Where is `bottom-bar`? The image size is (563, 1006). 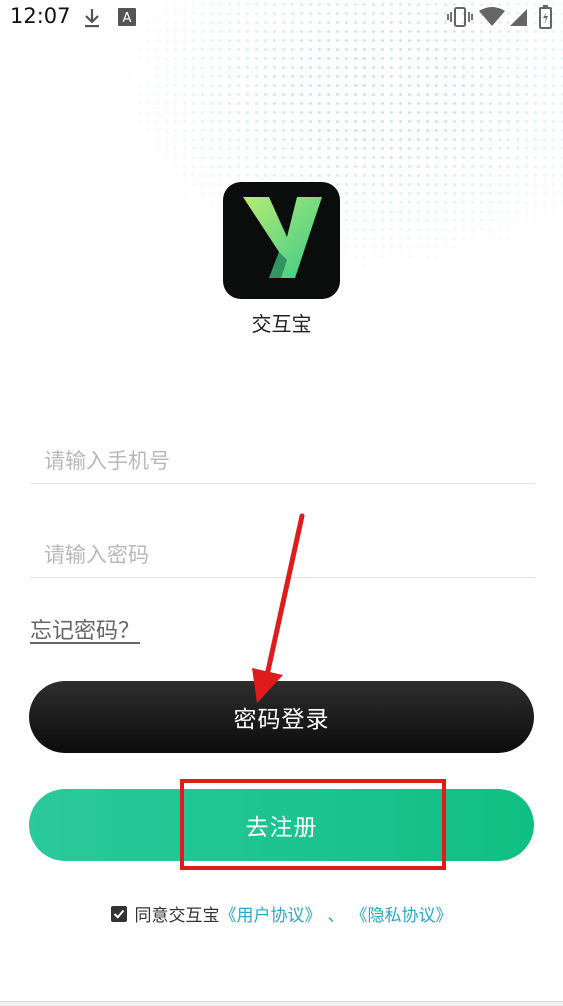 bottom-bar is located at coordinates (281, 1003).